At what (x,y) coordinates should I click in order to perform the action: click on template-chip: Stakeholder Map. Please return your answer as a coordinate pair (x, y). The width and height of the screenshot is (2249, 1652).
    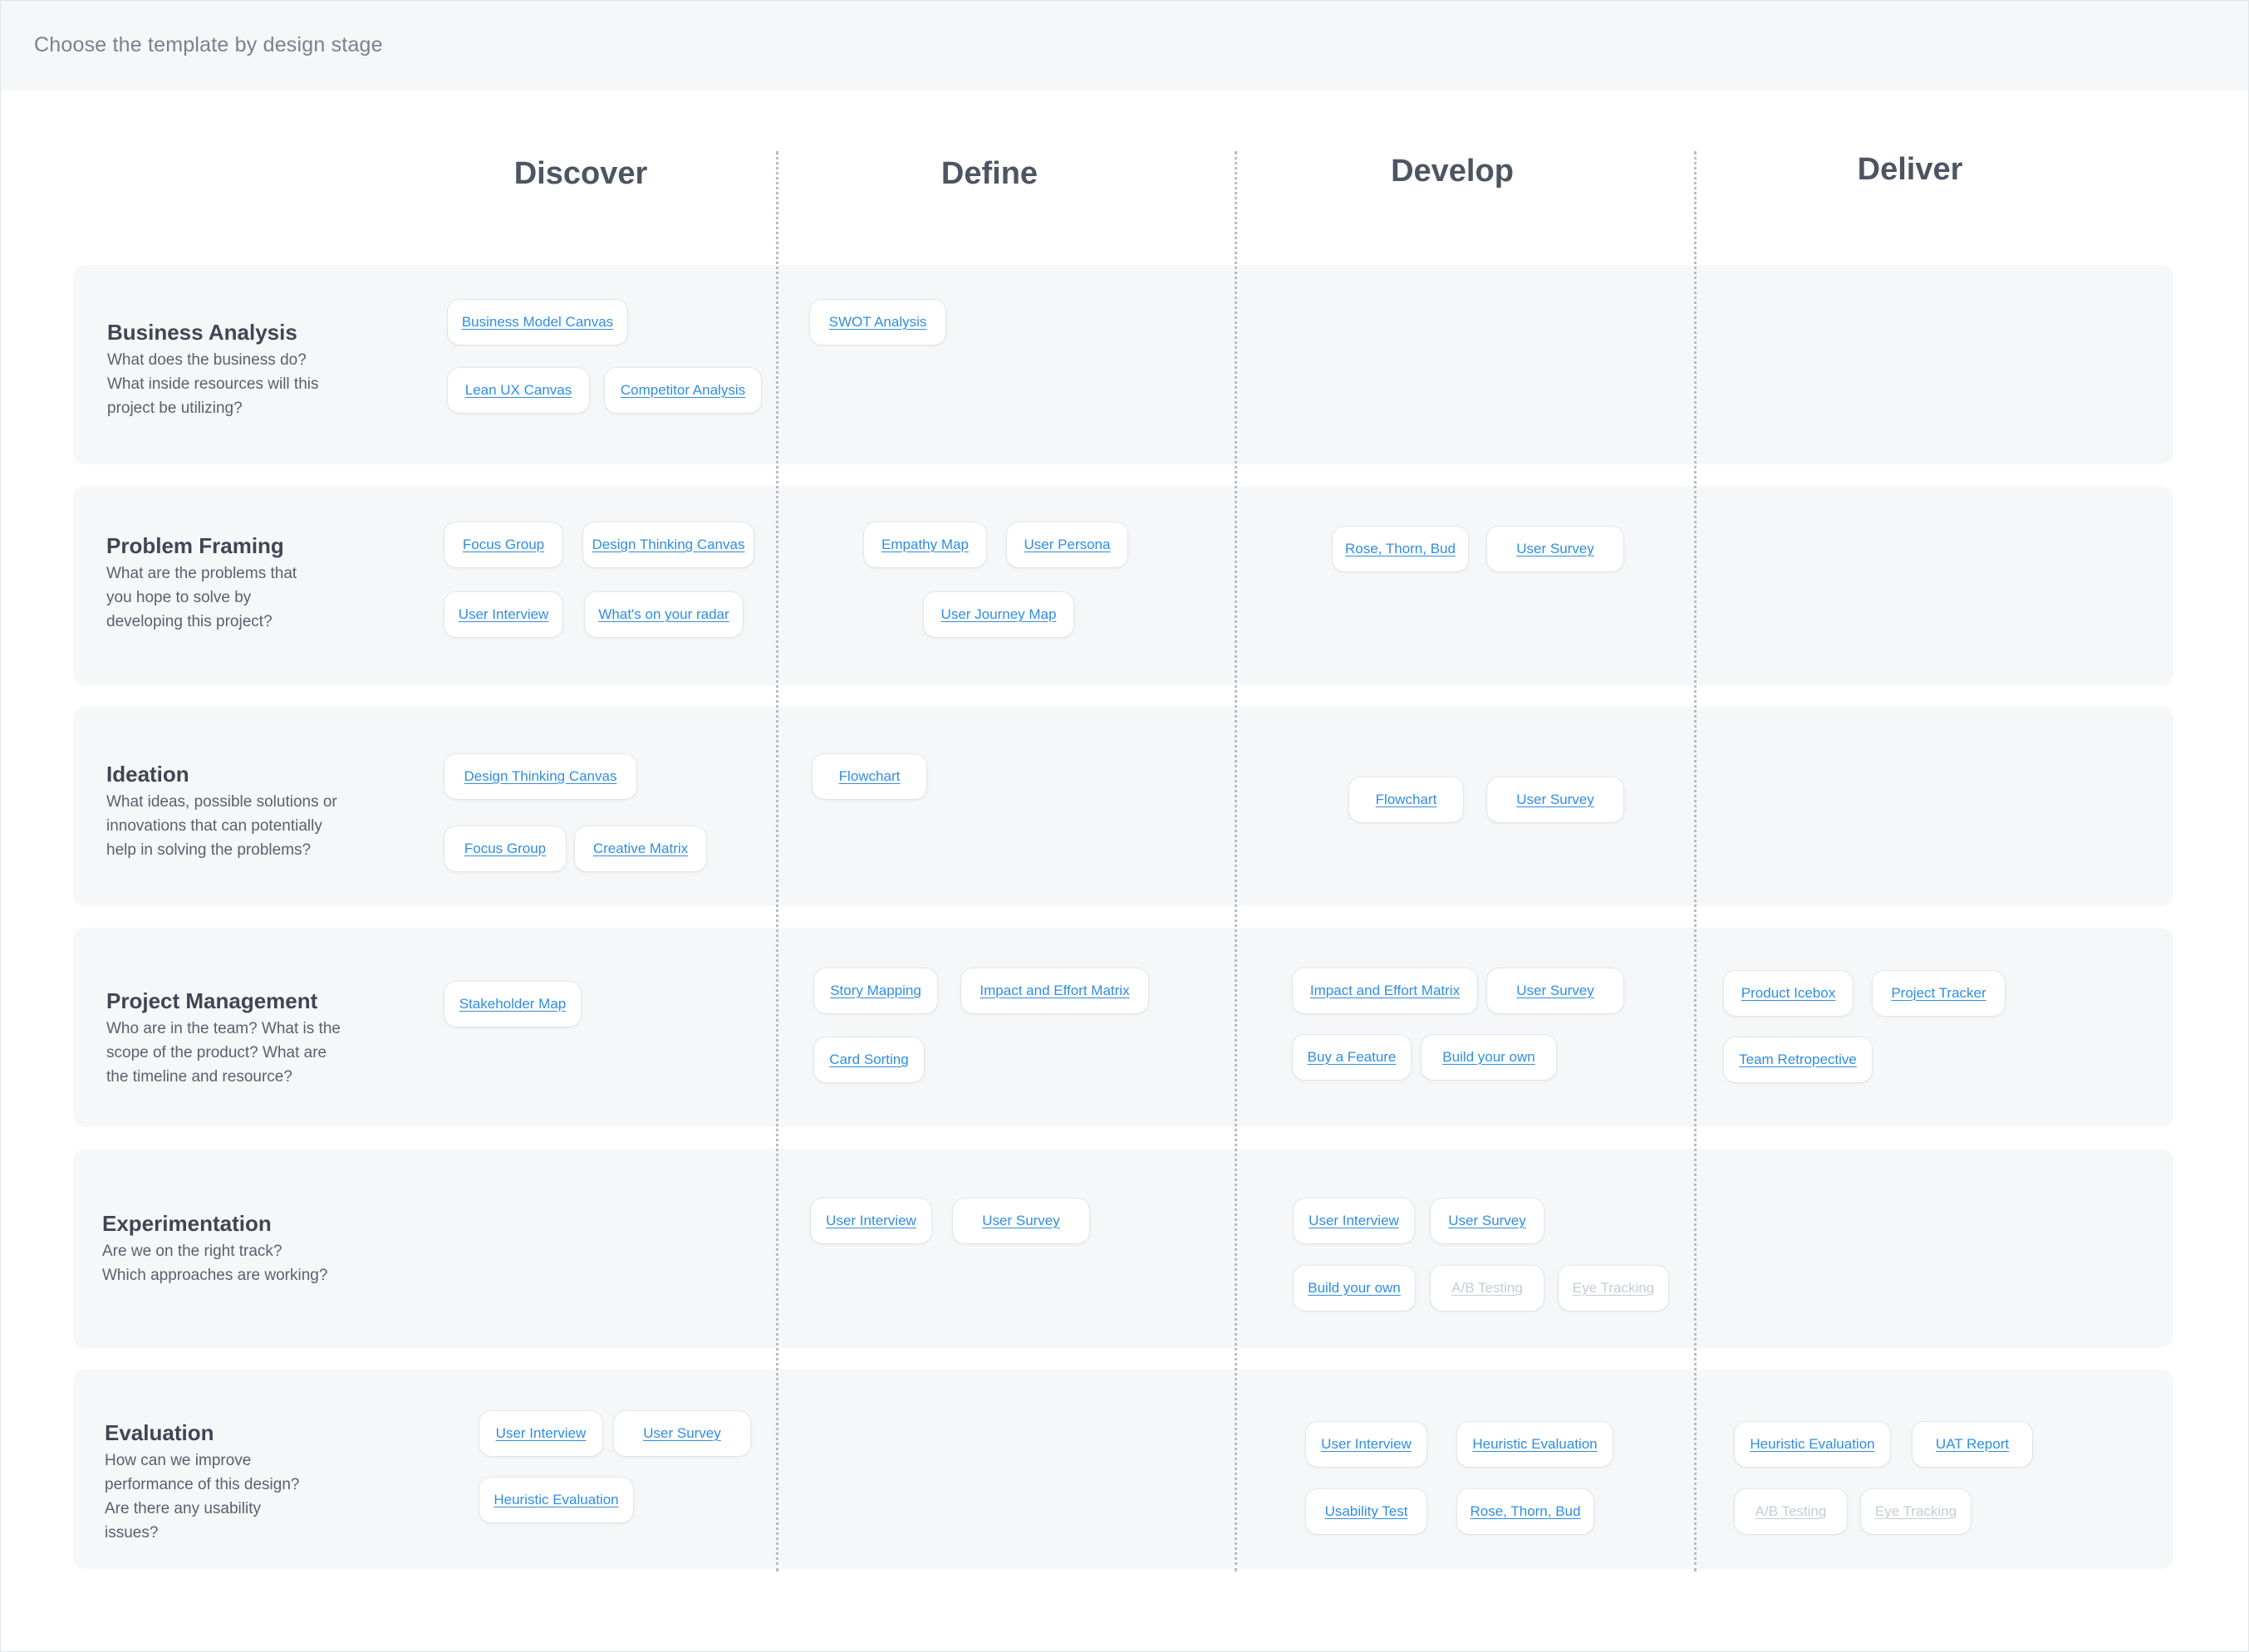
    Looking at the image, I should click on (512, 1004).